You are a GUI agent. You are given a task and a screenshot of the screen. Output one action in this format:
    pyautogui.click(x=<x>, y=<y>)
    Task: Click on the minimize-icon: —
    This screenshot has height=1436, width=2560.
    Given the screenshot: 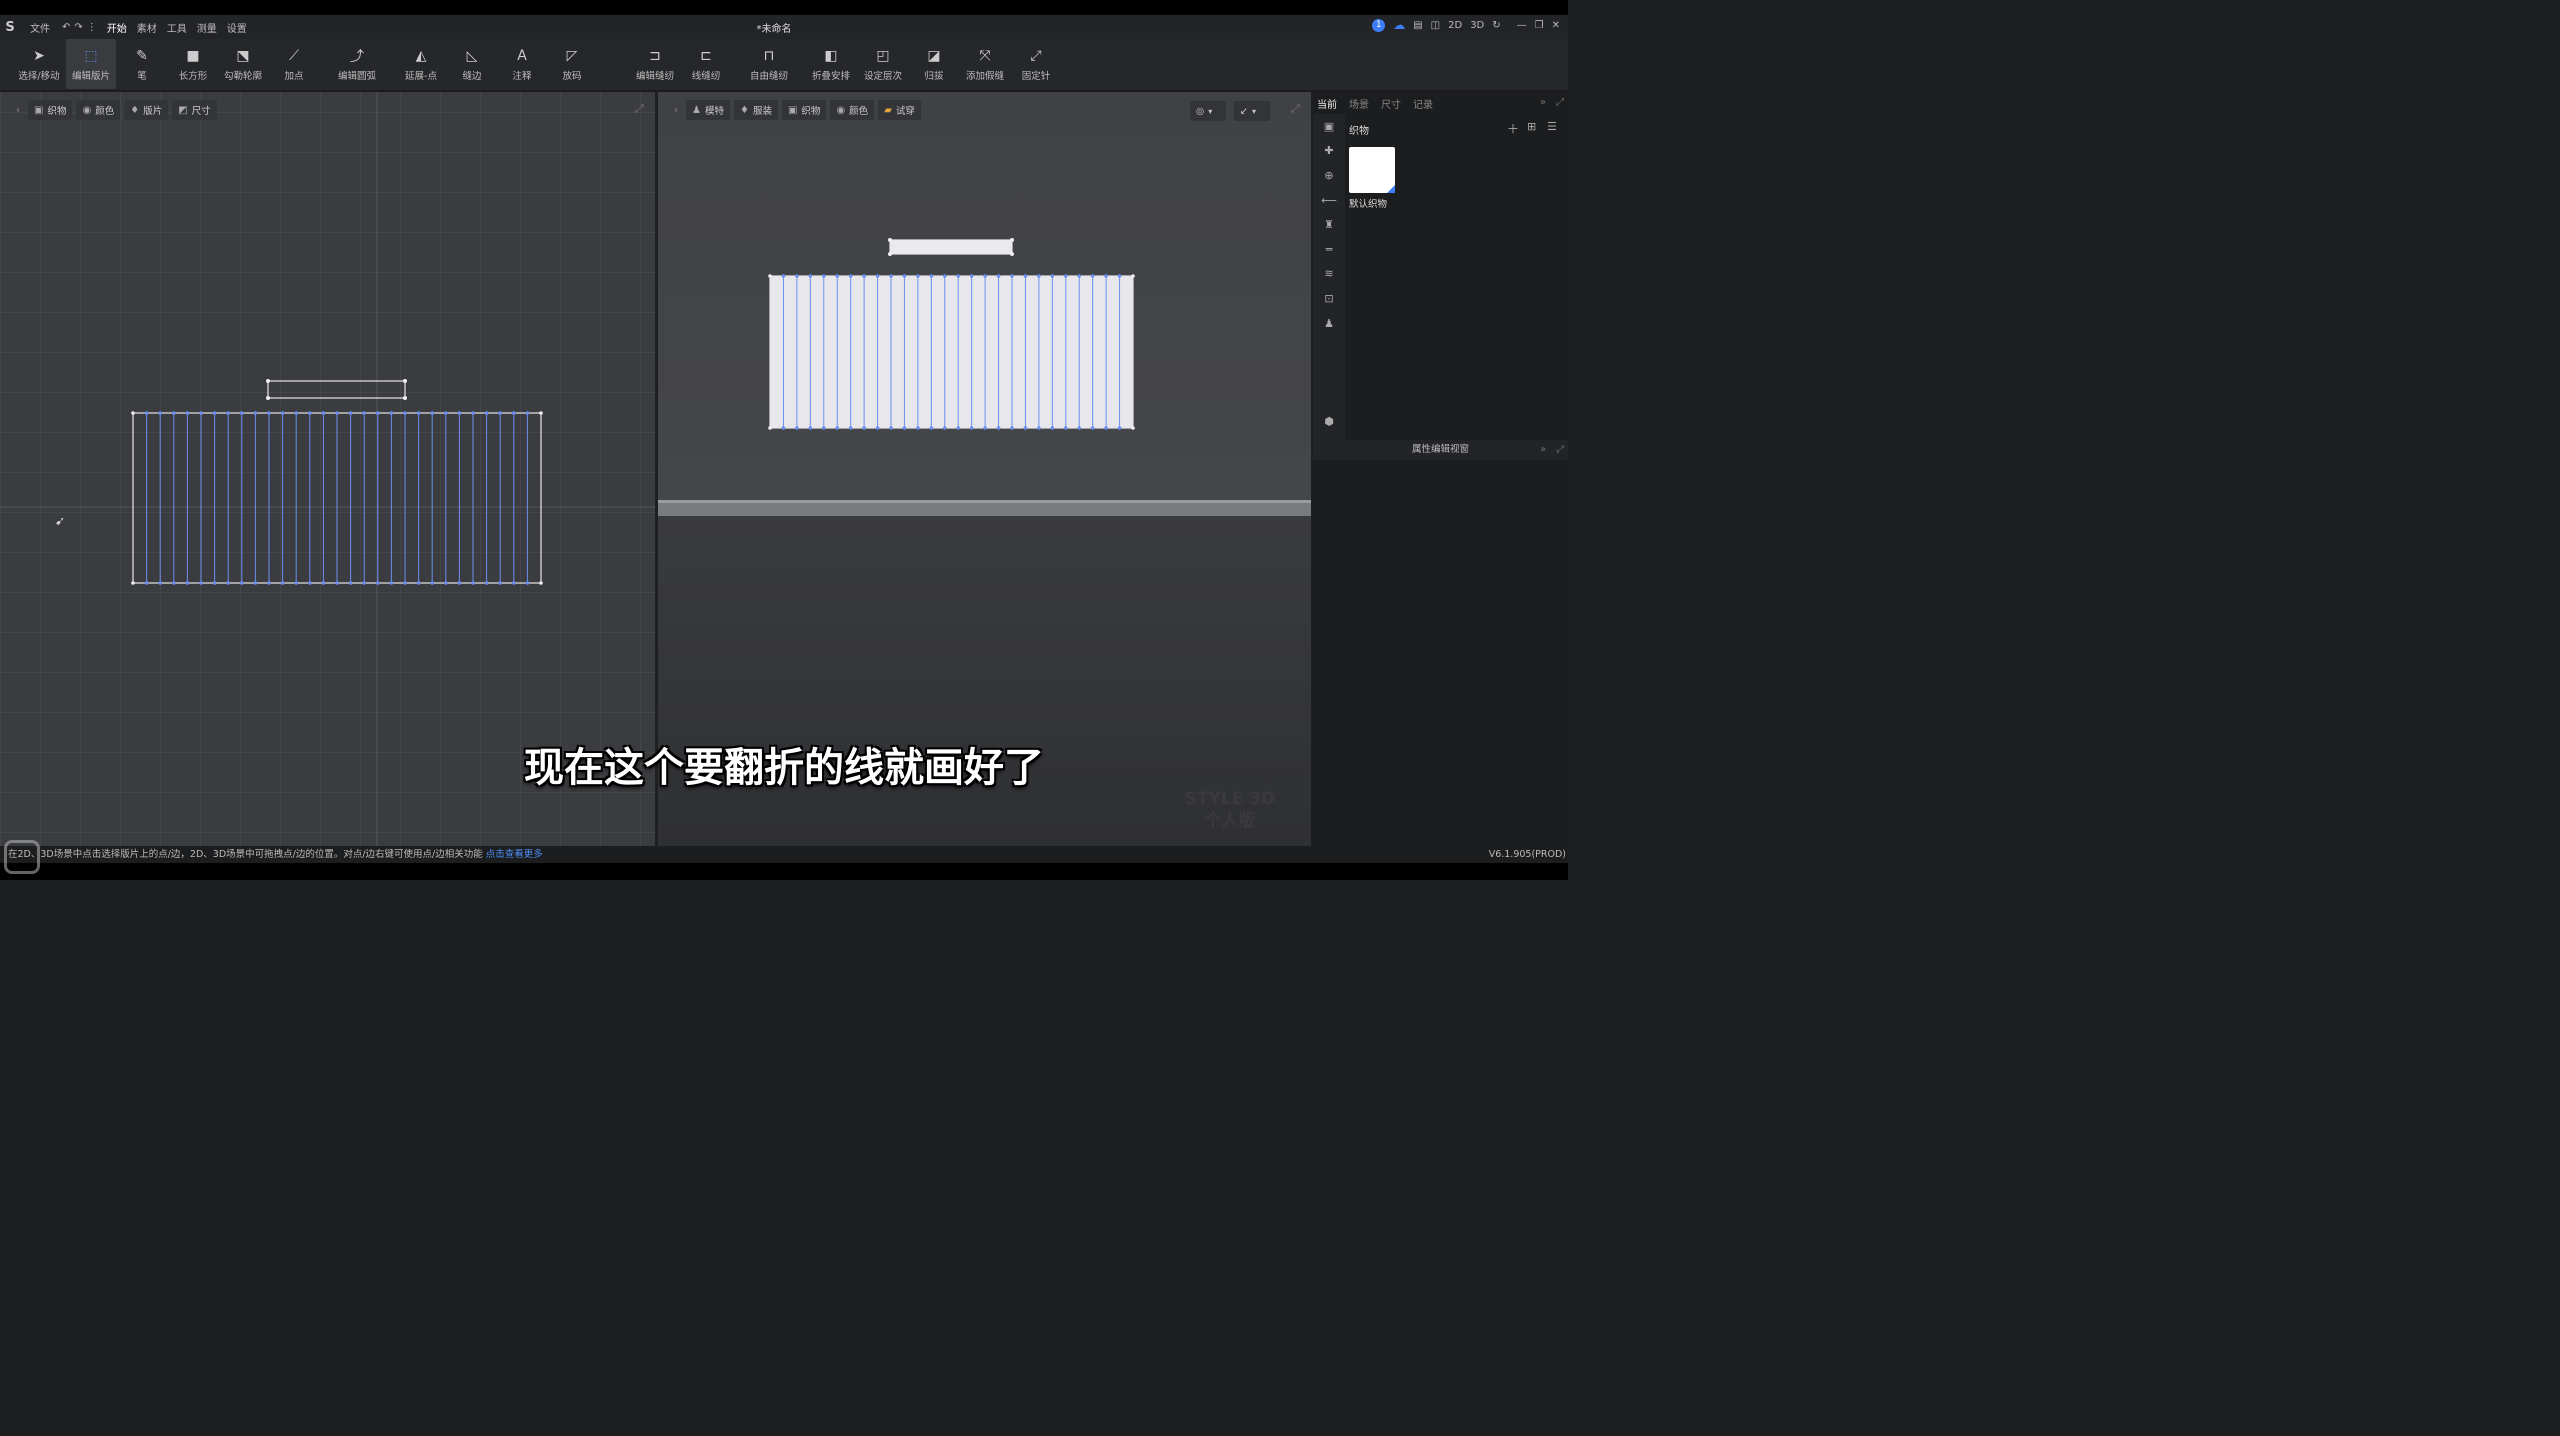 What is the action you would take?
    pyautogui.click(x=1522, y=25)
    